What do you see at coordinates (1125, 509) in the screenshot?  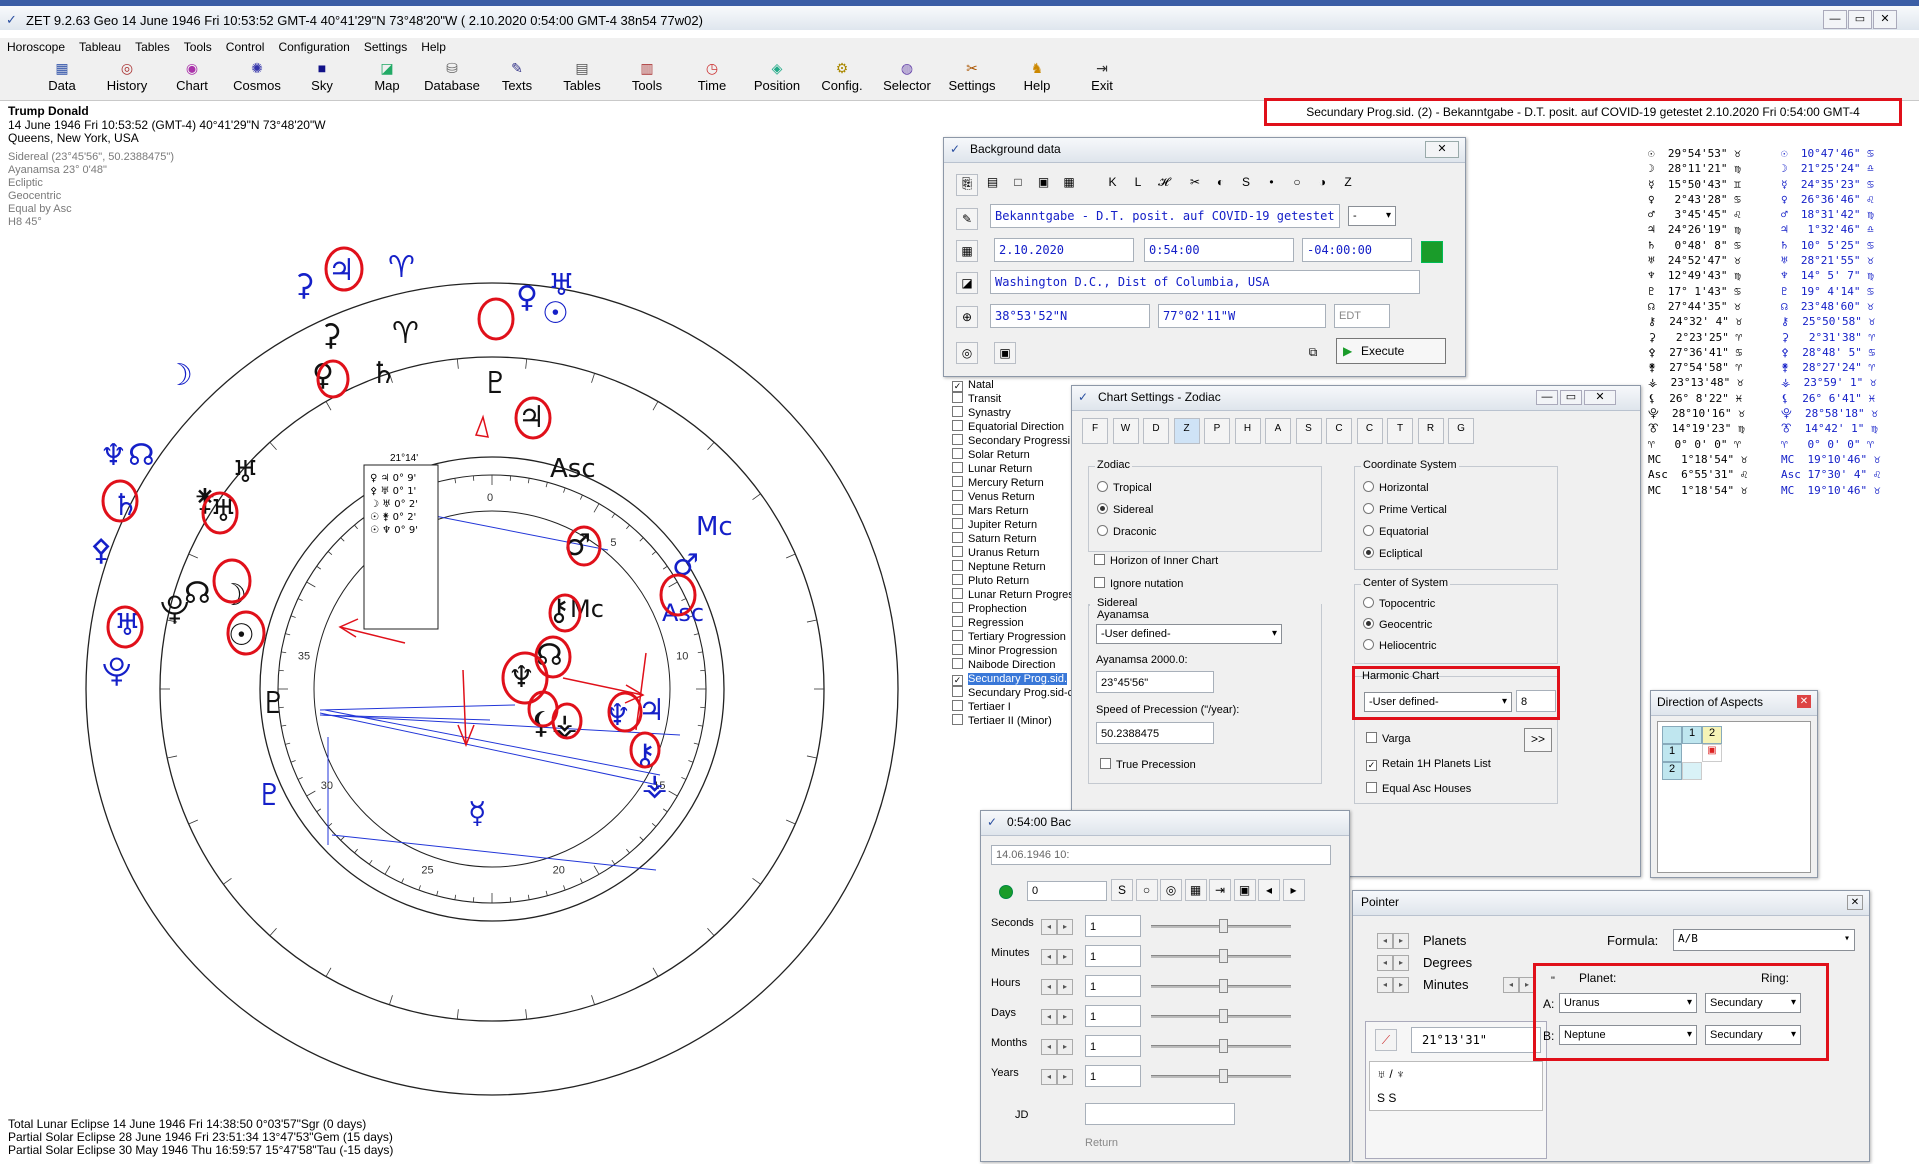 I see `zodiac-sidereal-radio: Sidereal` at bounding box center [1125, 509].